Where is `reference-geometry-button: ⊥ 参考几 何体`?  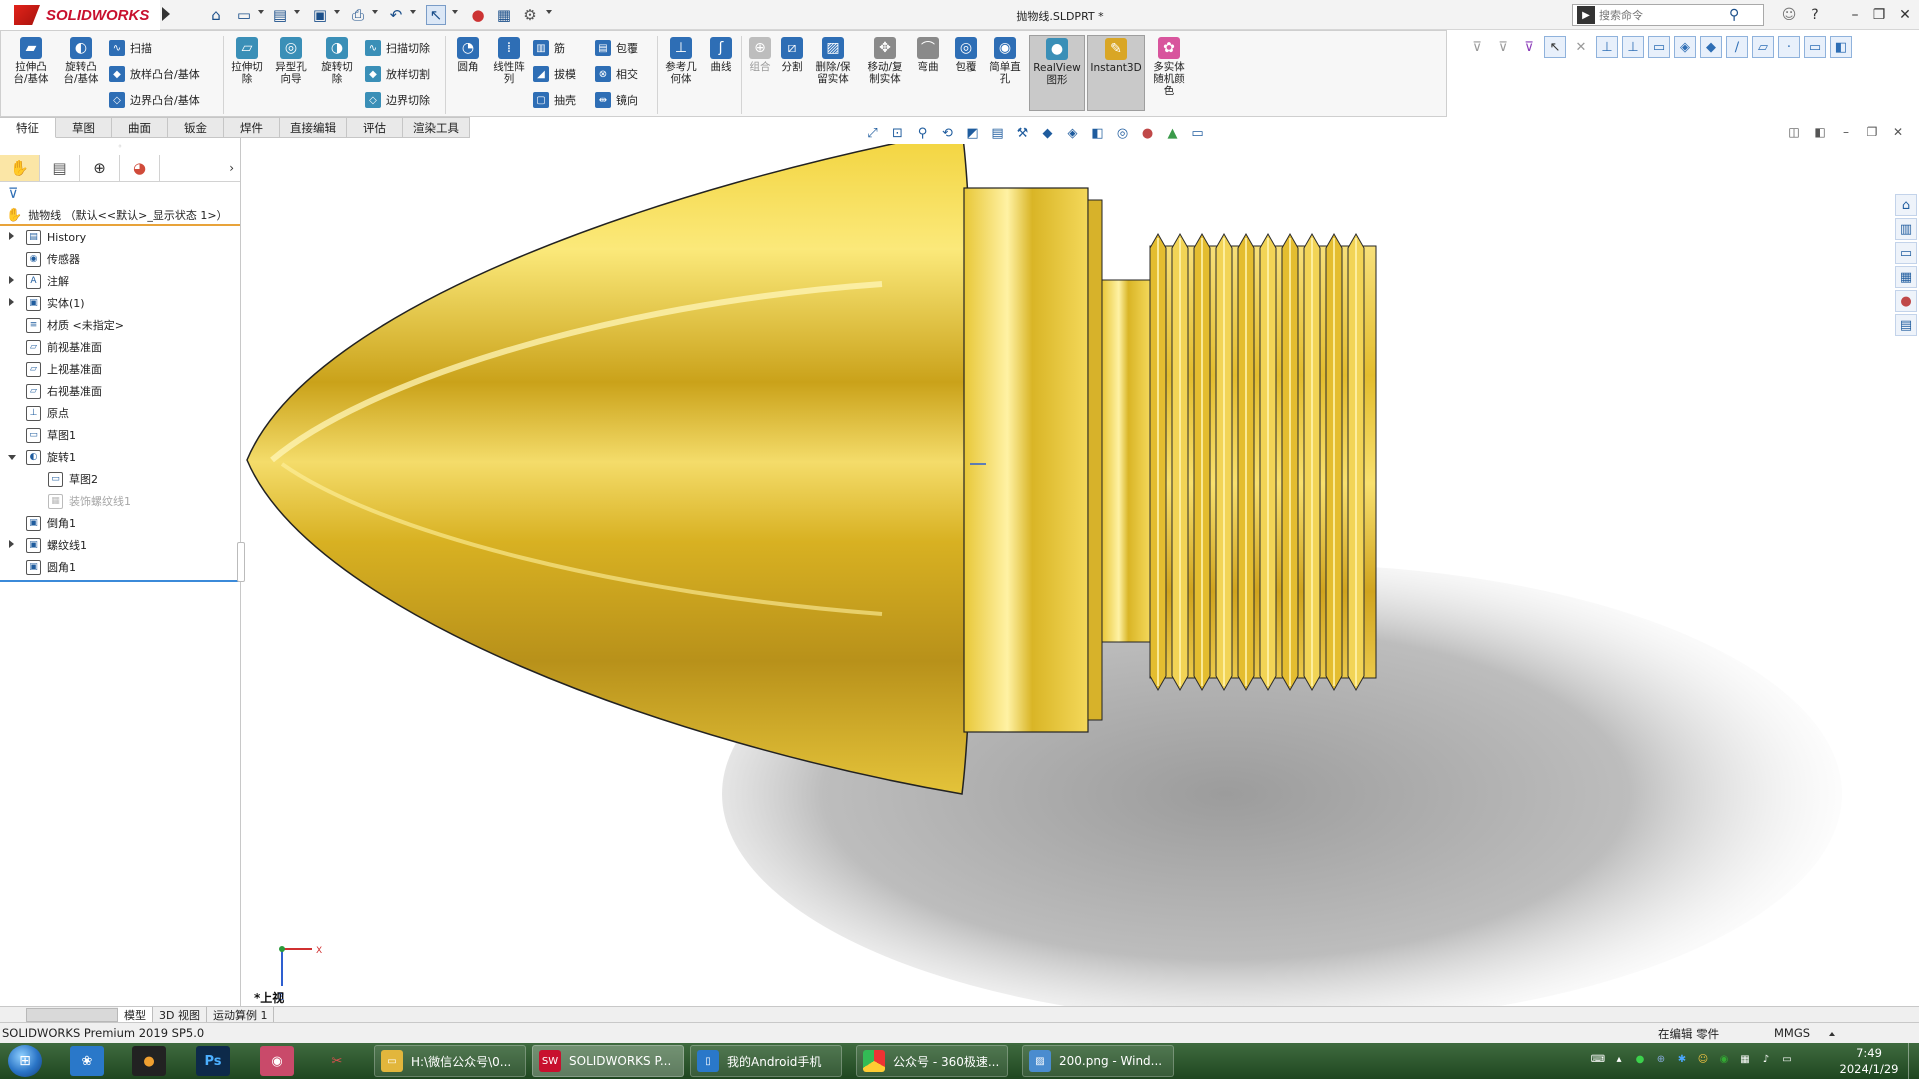
reference-geometry-button: ⊥ 参考几 何体 is located at coordinates (681, 61).